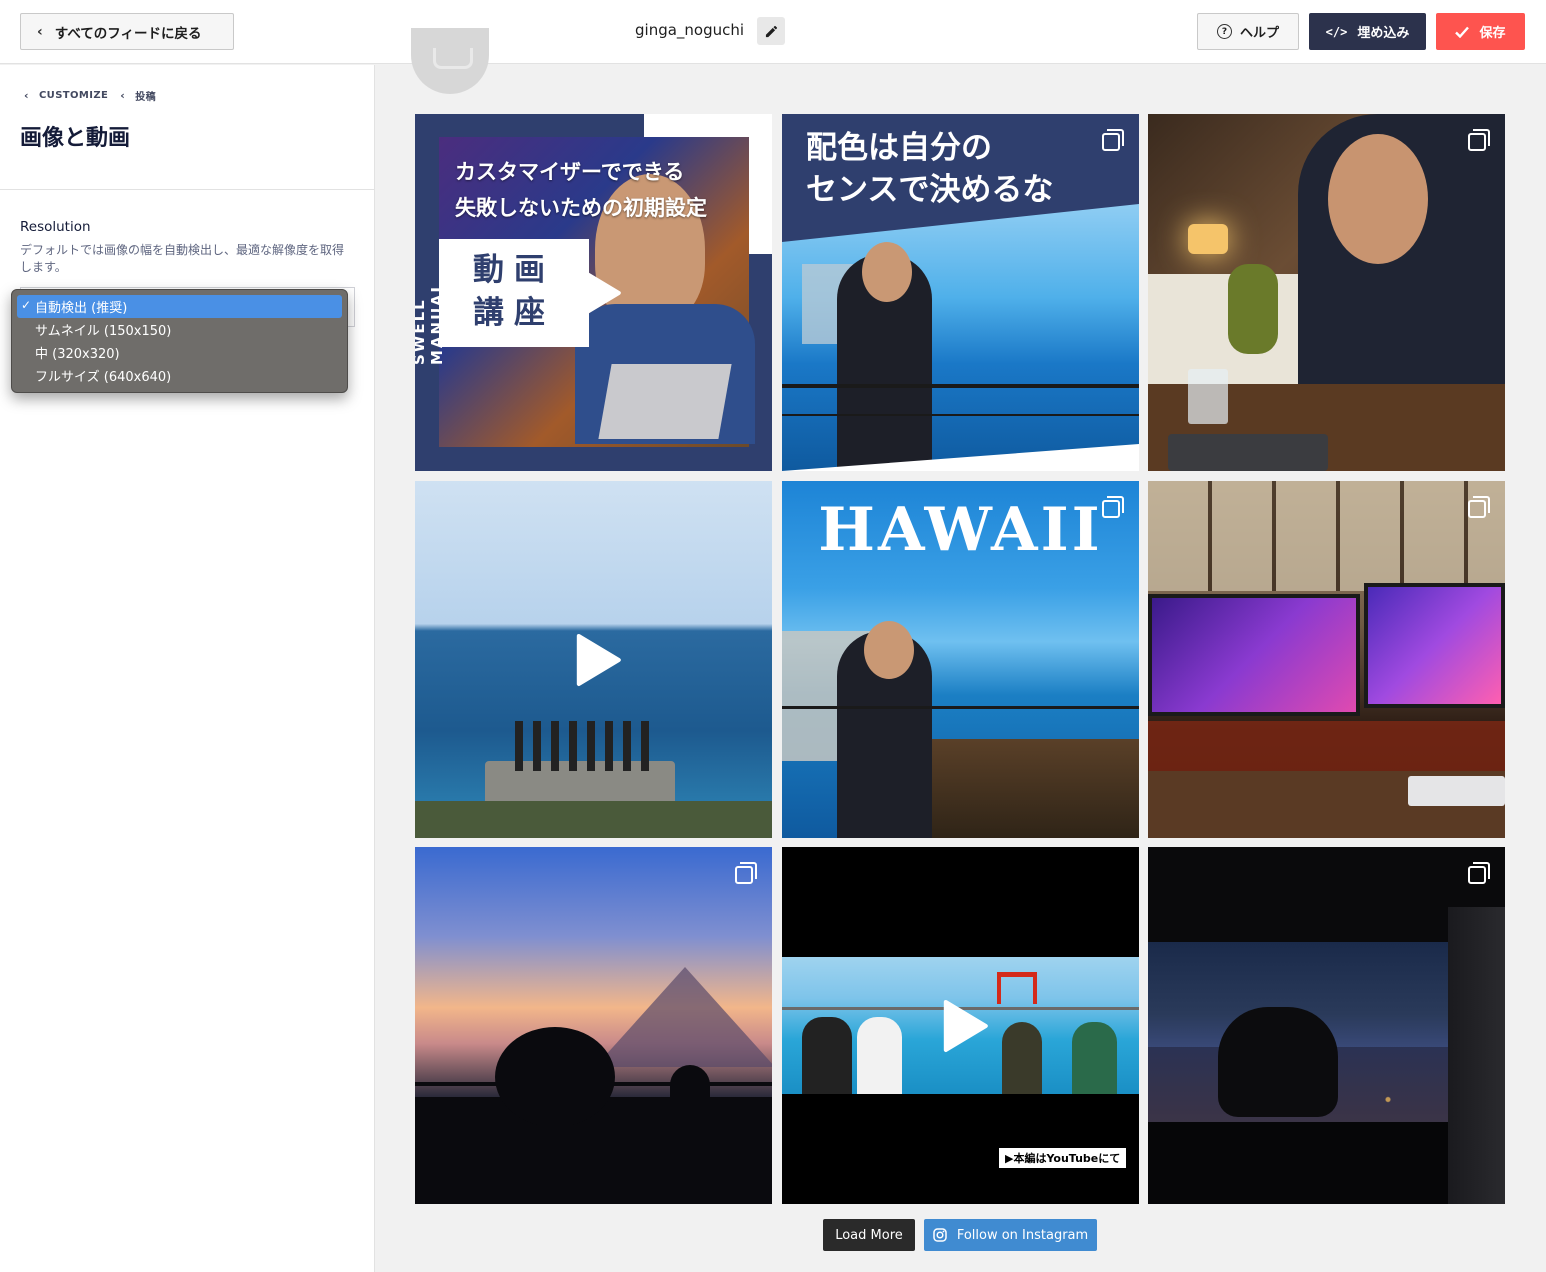 The height and width of the screenshot is (1272, 1546). I want to click on resolution-option-thumbnail: サムネイル (150x150), so click(179, 329).